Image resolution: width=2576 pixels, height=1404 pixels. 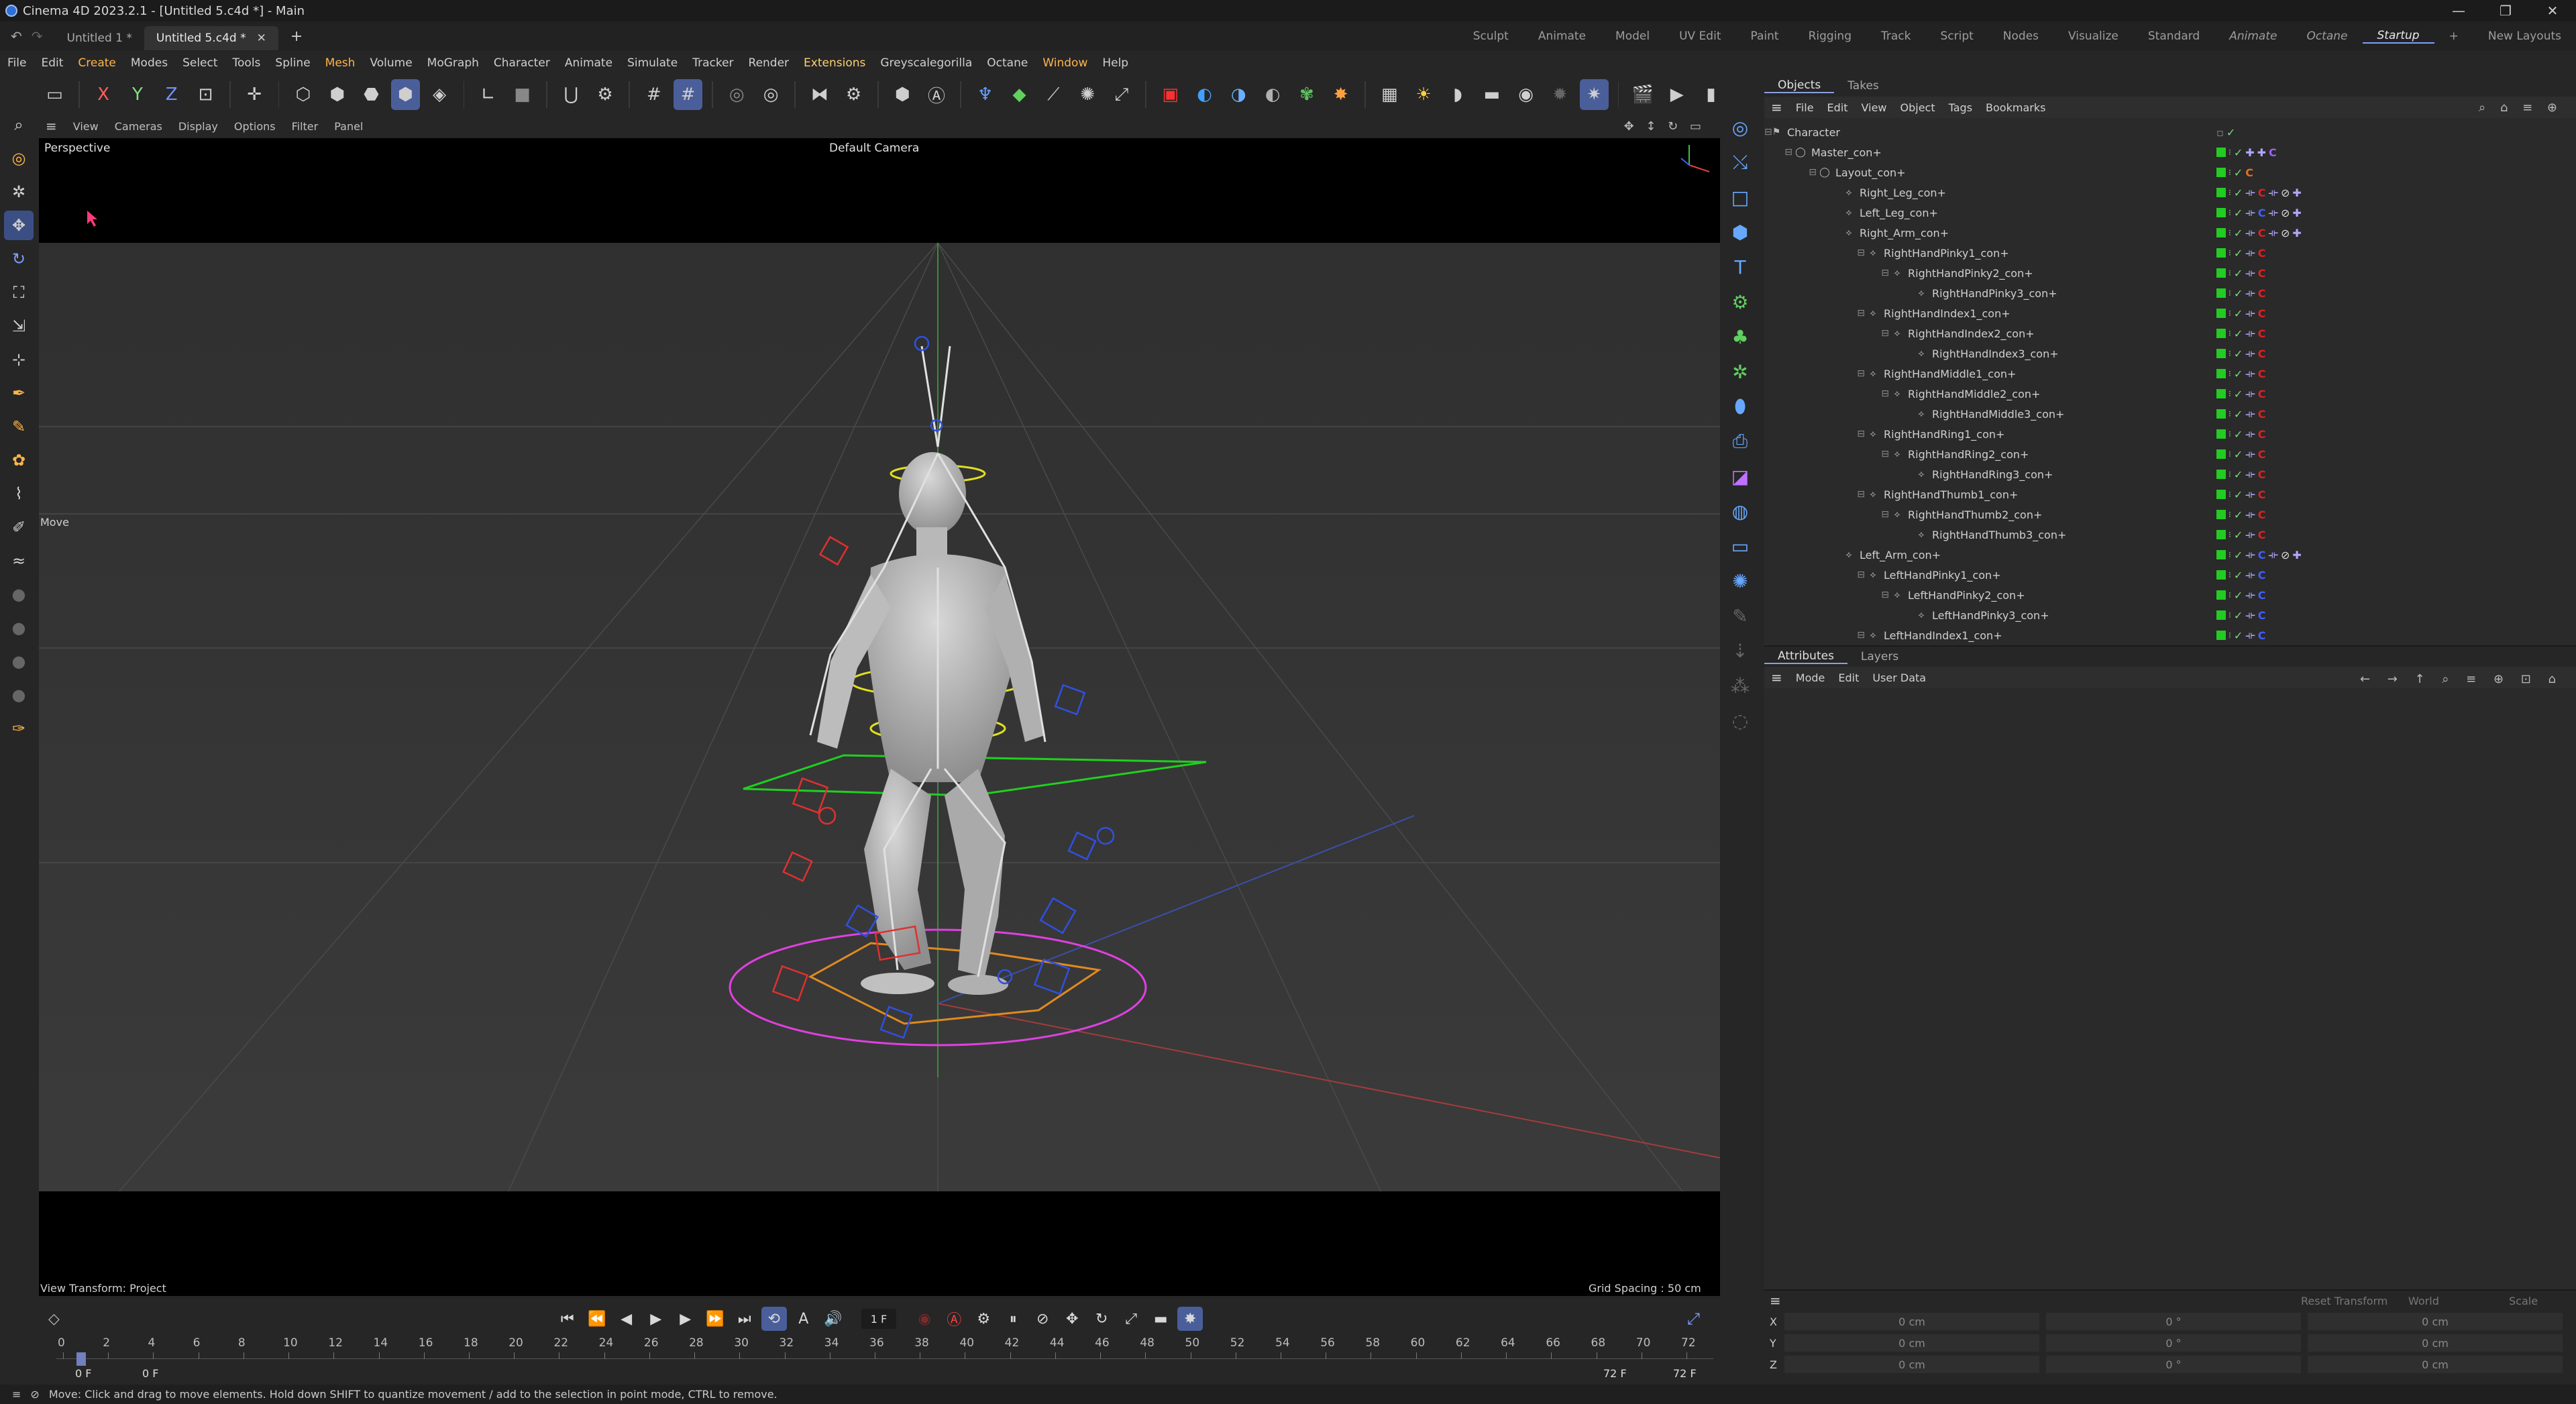 What do you see at coordinates (713, 63) in the screenshot?
I see `menu-item: Tracker` at bounding box center [713, 63].